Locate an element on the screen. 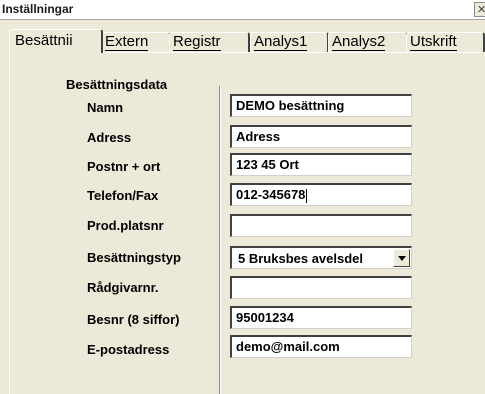 This screenshot has height=394, width=485. postnr-field: 123 45 Ort is located at coordinates (321, 164).